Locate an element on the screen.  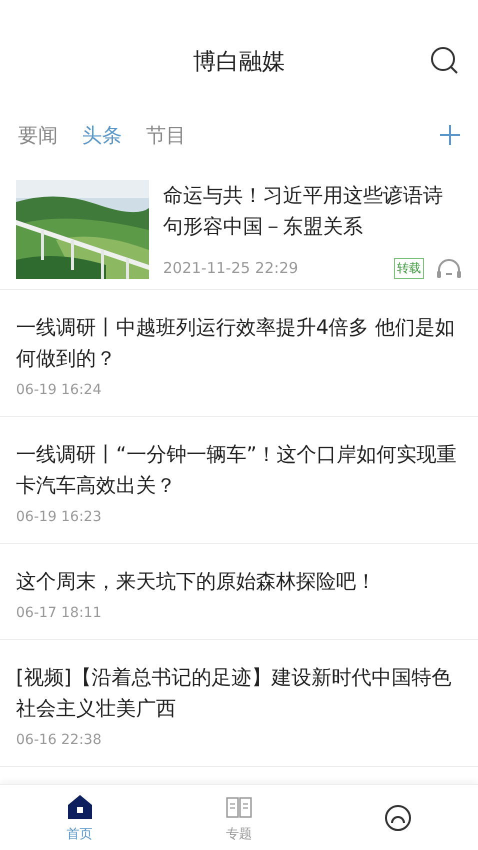
article-time: 06-17 18:11 is located at coordinates (59, 613).